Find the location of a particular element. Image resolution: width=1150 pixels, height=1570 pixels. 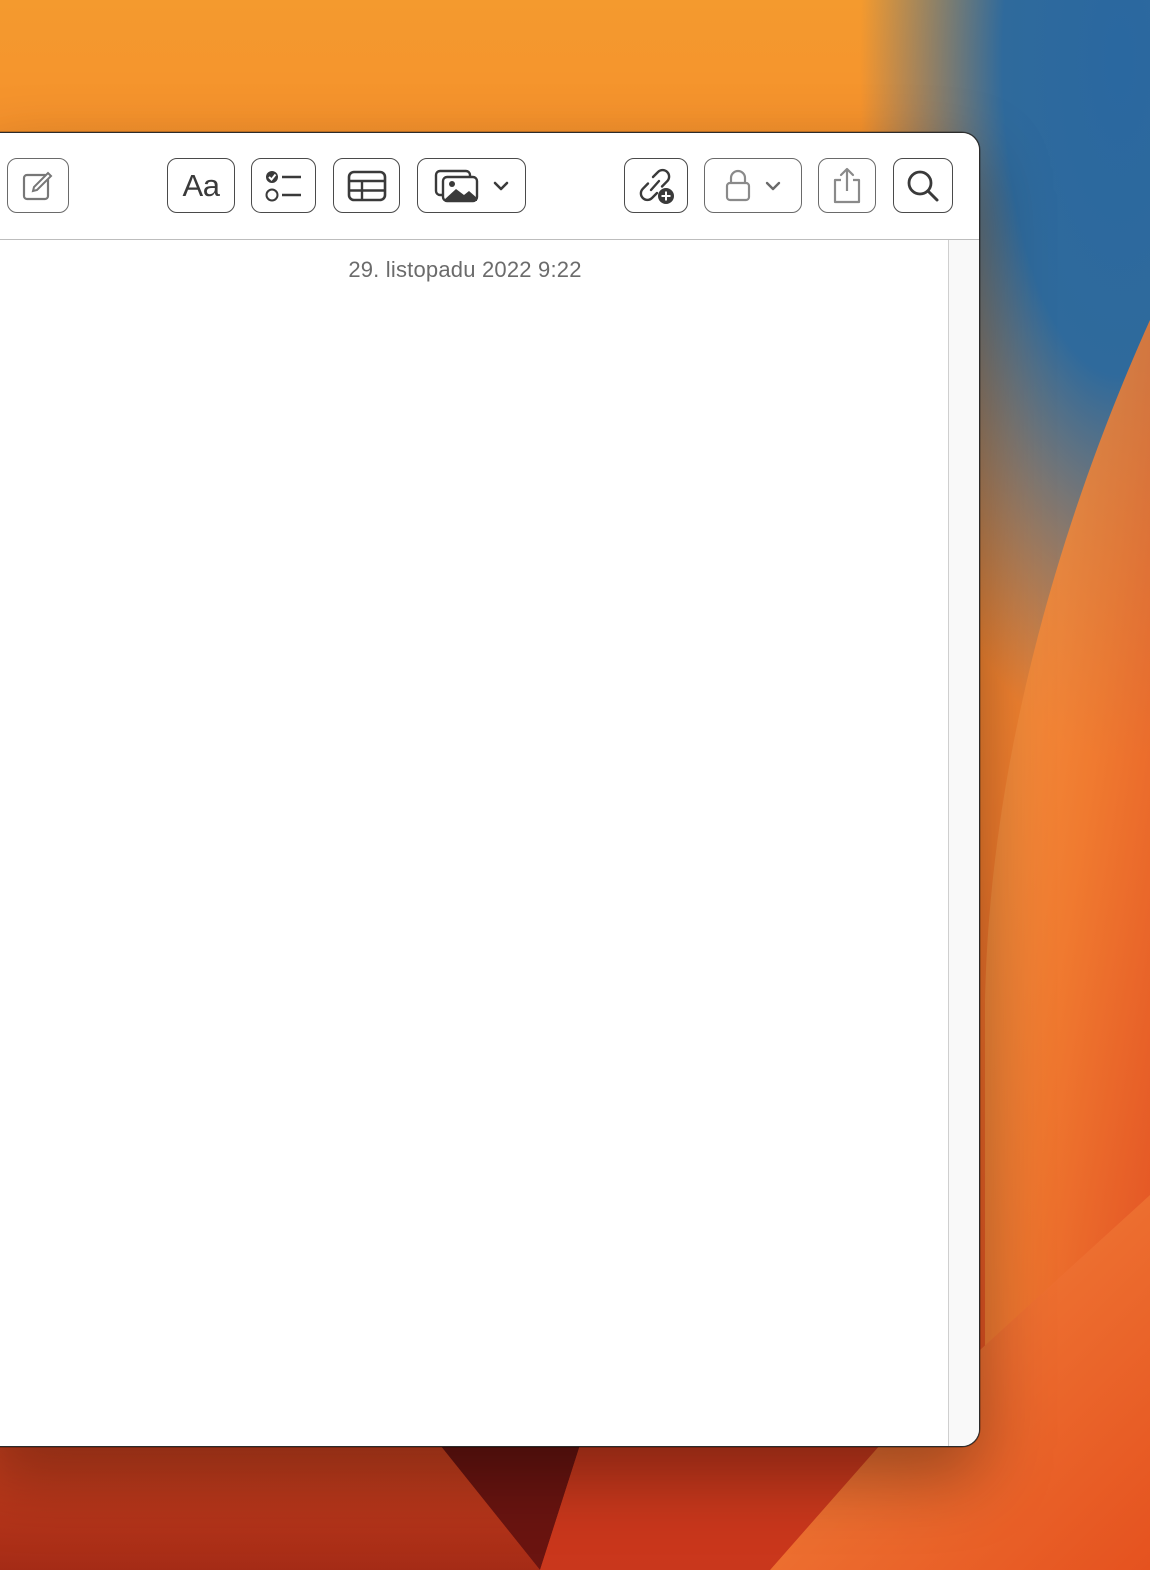

media-button is located at coordinates (471, 185).